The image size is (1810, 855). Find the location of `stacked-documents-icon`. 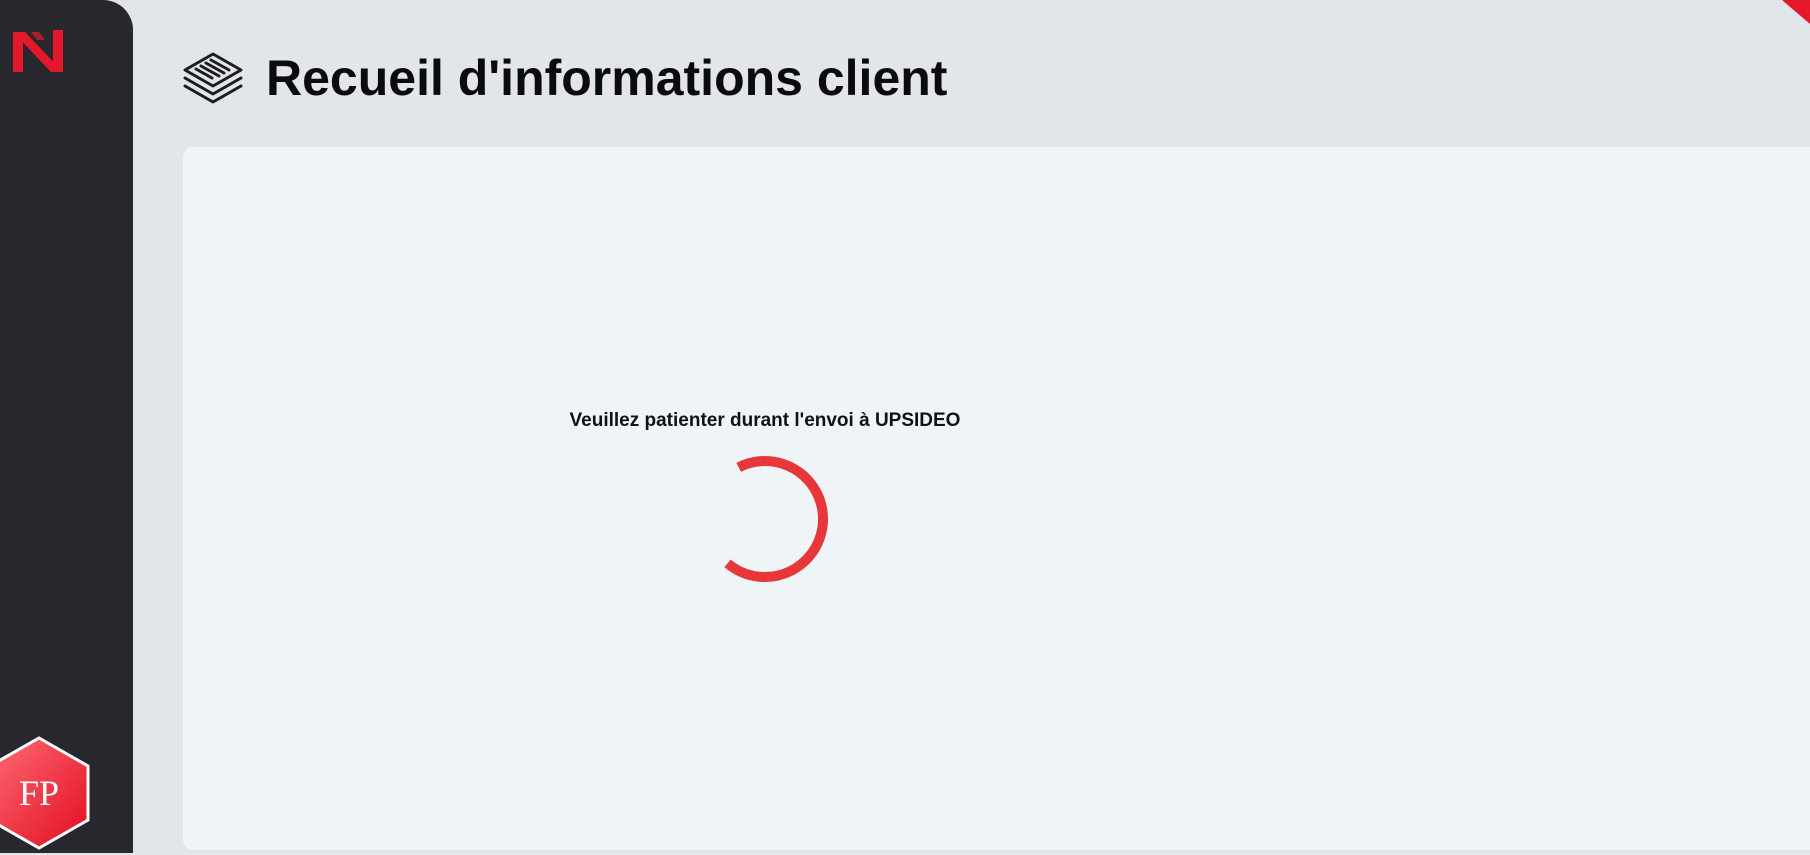

stacked-documents-icon is located at coordinates (213, 76).